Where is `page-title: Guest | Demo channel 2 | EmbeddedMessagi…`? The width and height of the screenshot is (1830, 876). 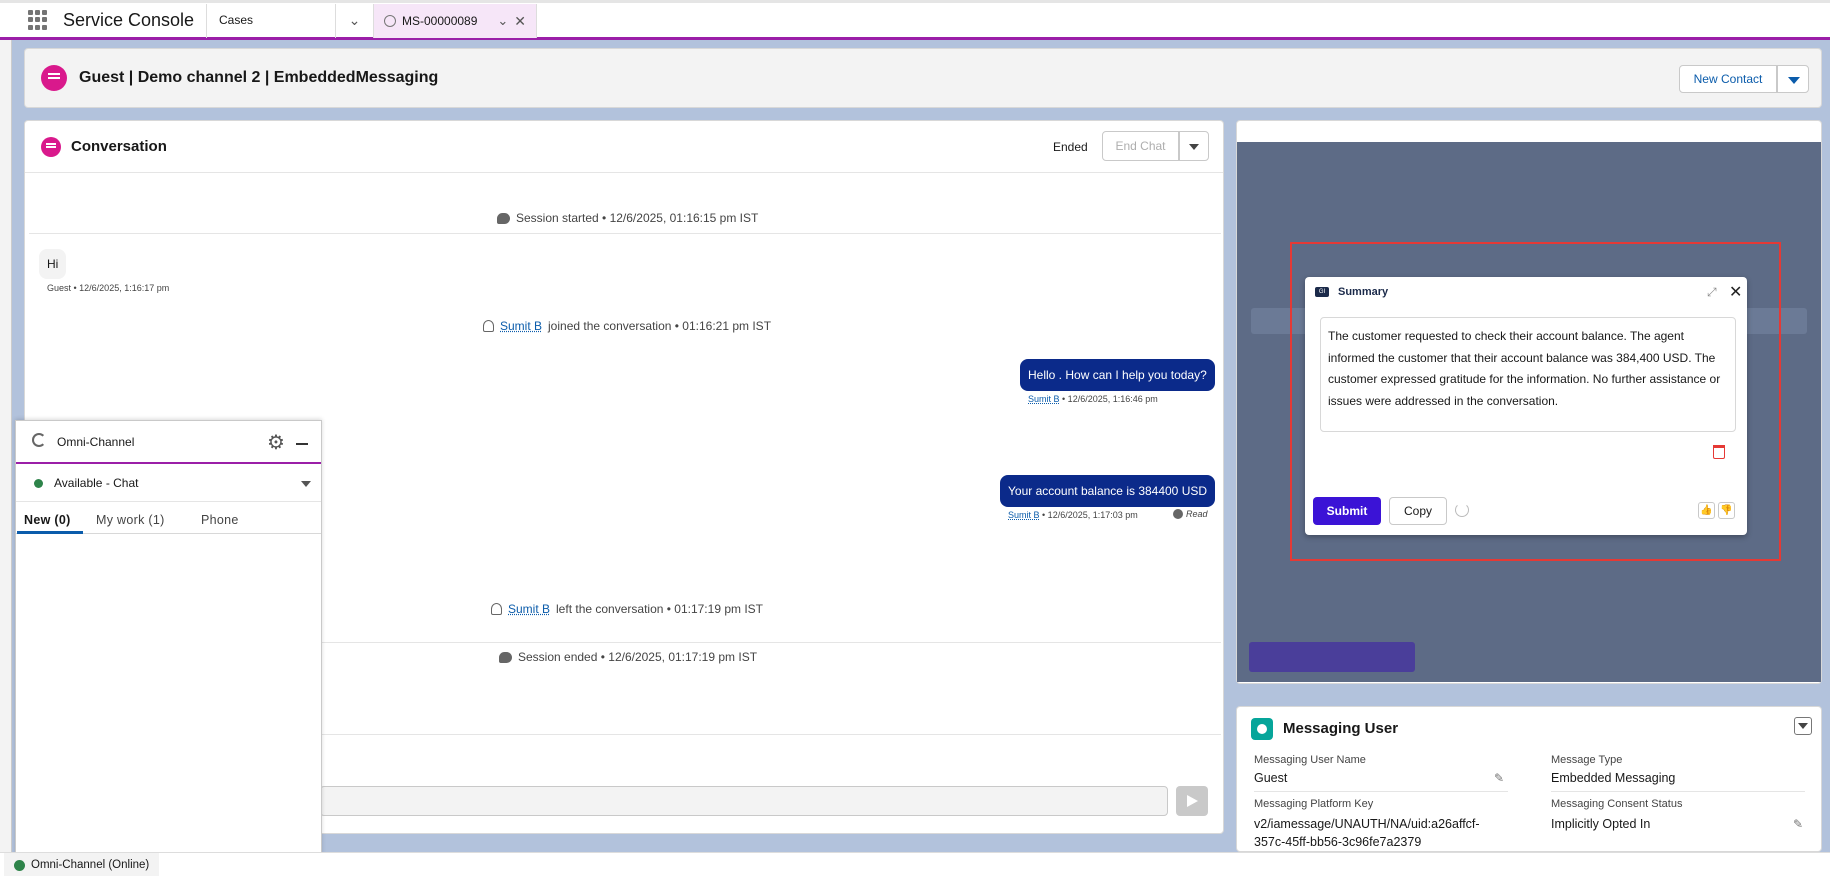 page-title: Guest | Demo channel 2 | EmbeddedMessagi… is located at coordinates (259, 77).